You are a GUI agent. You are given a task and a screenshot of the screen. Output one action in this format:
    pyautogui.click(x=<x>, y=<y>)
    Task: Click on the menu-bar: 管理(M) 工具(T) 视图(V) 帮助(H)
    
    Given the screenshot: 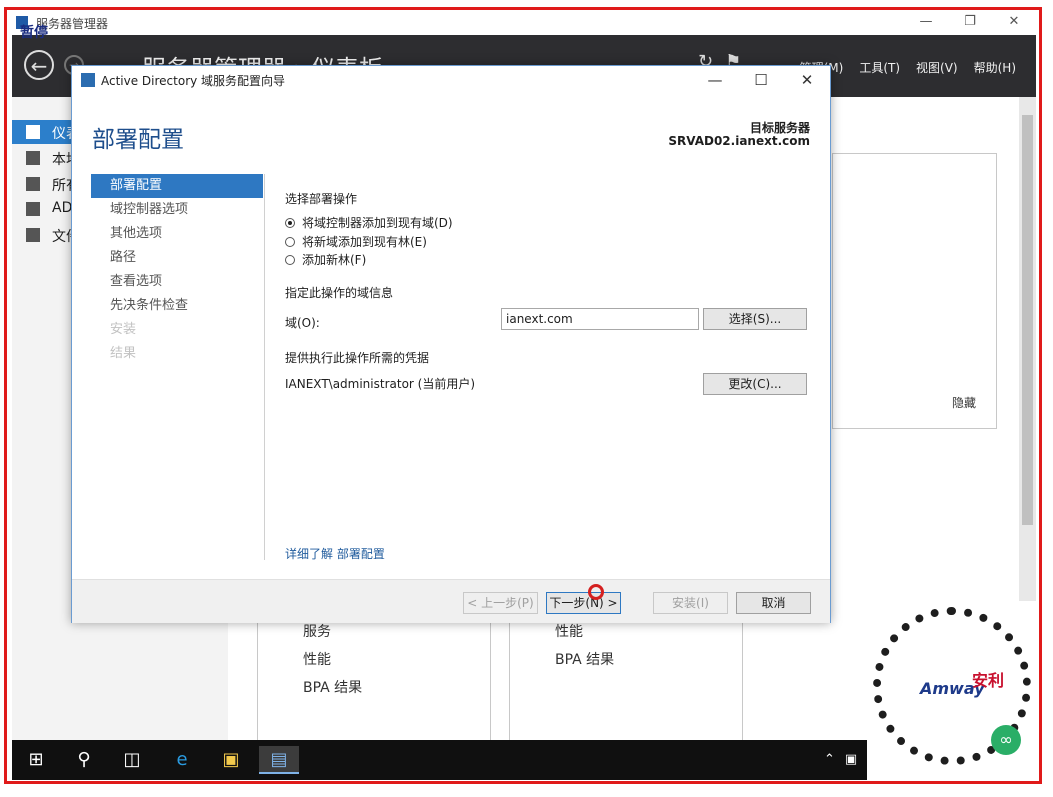 What is the action you would take?
    pyautogui.click(x=908, y=67)
    